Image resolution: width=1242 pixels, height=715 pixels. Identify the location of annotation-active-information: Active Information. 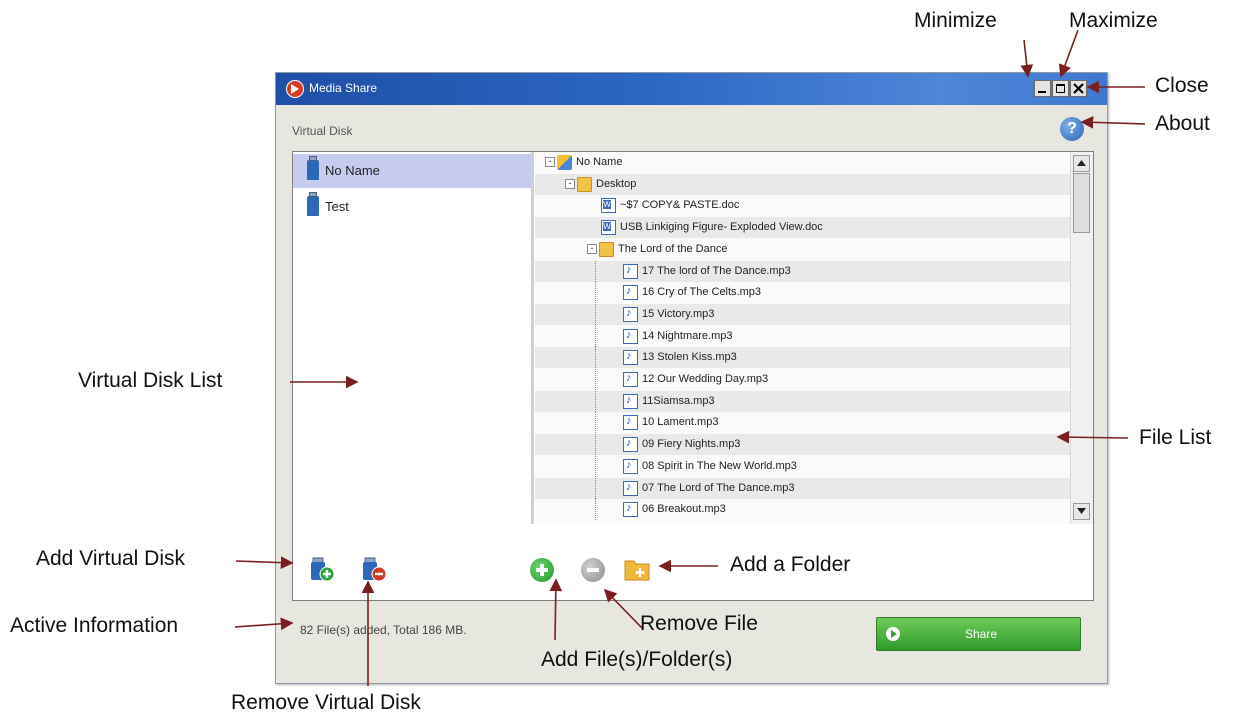
(94, 625).